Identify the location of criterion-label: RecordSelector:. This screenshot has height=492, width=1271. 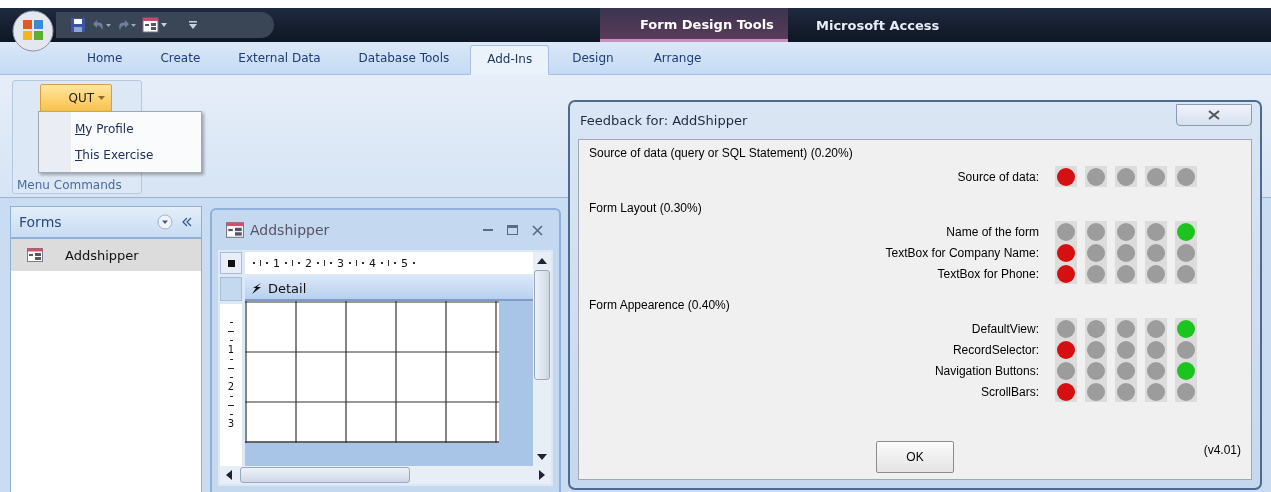
(995, 349).